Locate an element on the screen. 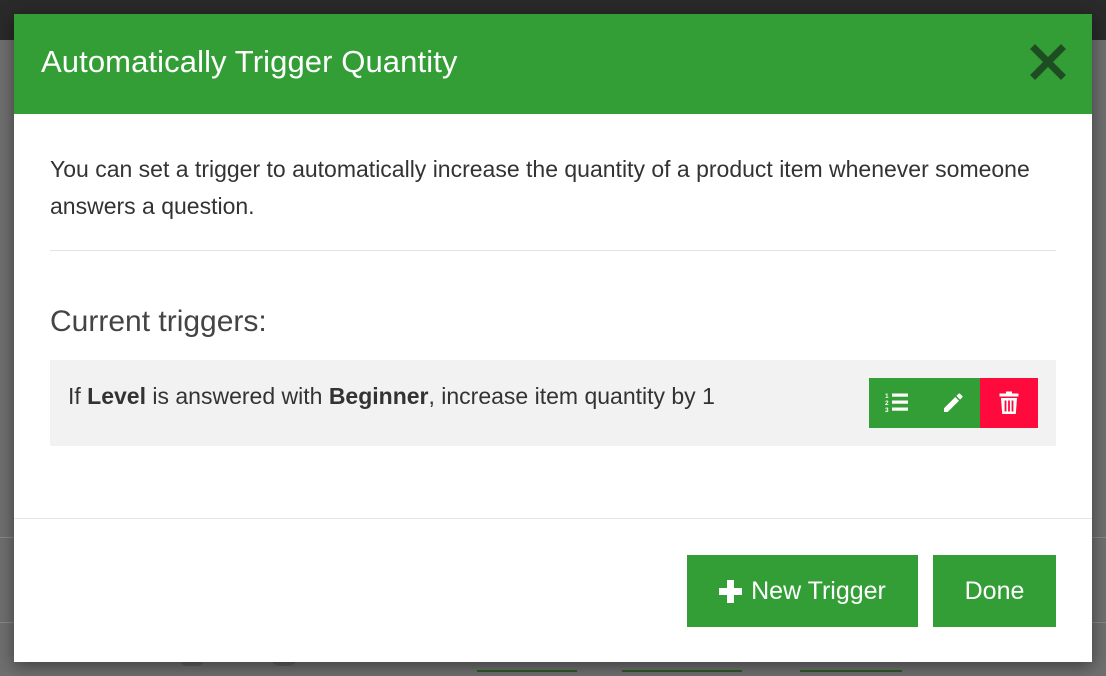  done-label: Done is located at coordinates (994, 590).